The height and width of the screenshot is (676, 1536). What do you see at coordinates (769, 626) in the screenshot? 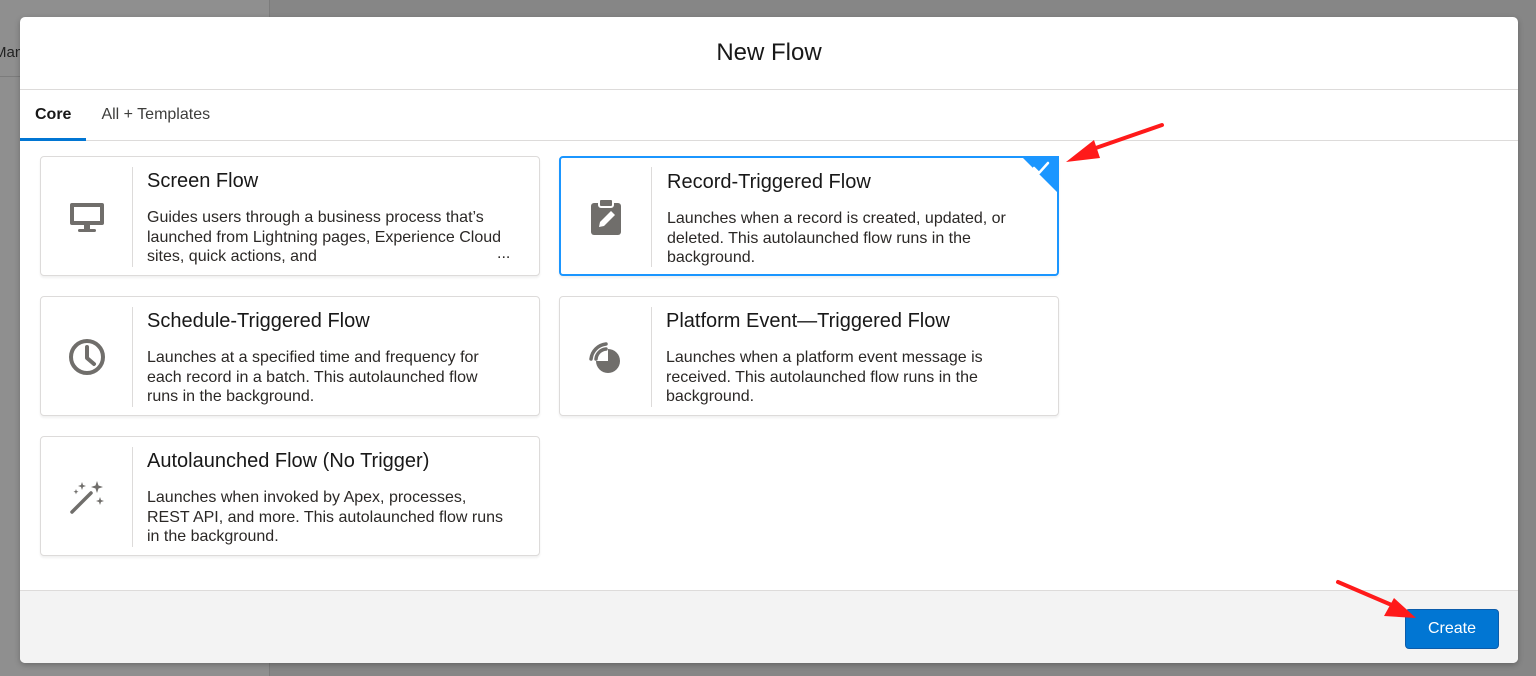
I see `modal-footer: Create` at bounding box center [769, 626].